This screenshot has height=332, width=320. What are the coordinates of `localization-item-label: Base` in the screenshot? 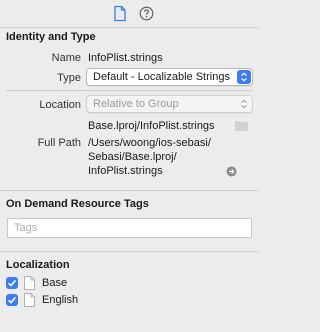 It's located at (55, 283).